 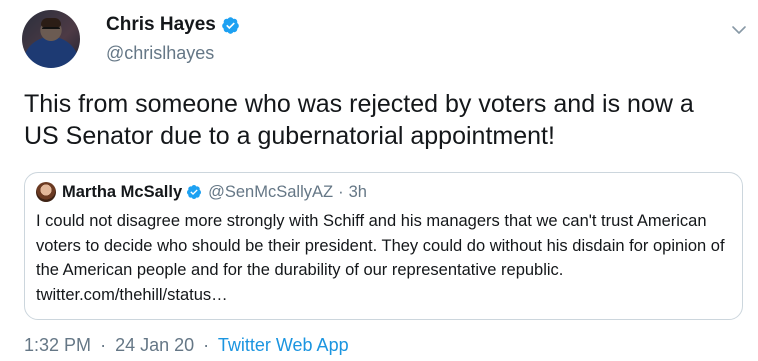 I want to click on author-block: Chris Hayes @chrislhayes, so click(x=173, y=39).